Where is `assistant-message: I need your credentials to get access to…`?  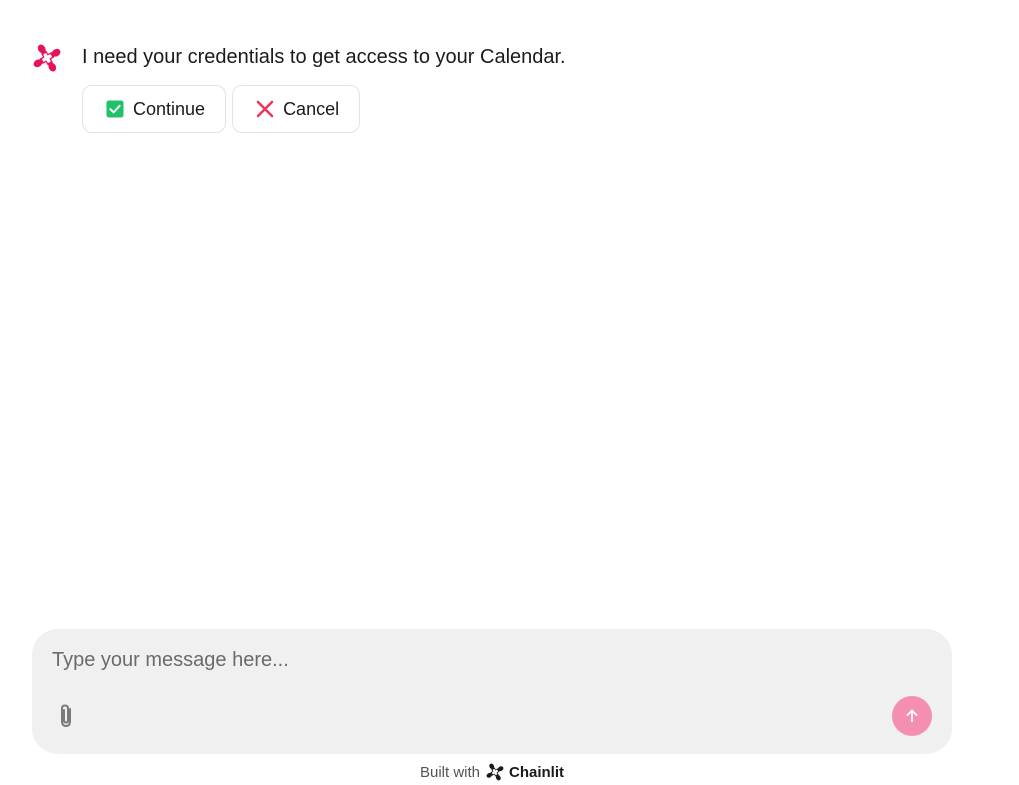 assistant-message: I need your credentials to get access to… is located at coordinates (298, 87).